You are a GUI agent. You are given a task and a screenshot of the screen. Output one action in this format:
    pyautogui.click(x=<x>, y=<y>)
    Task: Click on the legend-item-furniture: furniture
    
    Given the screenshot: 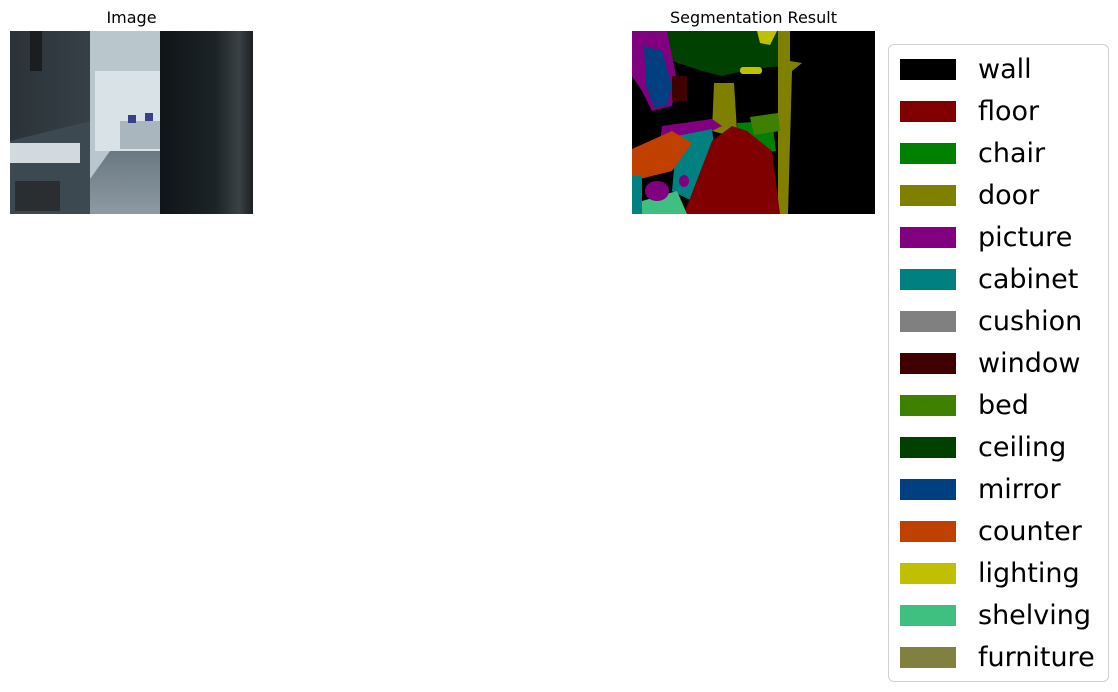 What is the action you would take?
    pyautogui.click(x=998, y=657)
    